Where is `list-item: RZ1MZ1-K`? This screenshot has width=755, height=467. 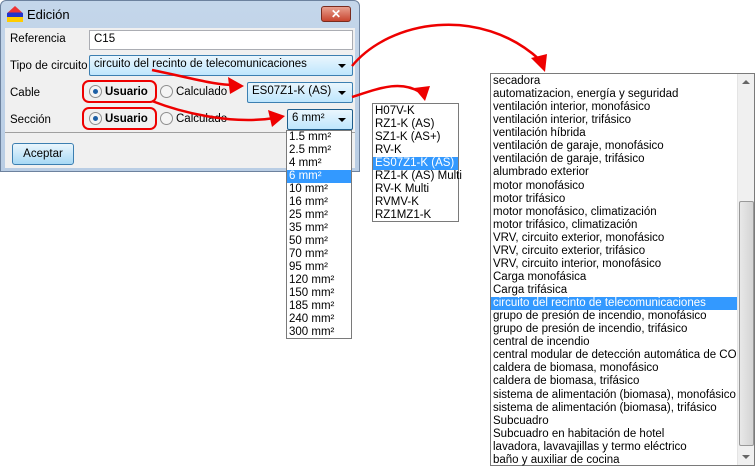 list-item: RZ1MZ1-K is located at coordinates (415, 215).